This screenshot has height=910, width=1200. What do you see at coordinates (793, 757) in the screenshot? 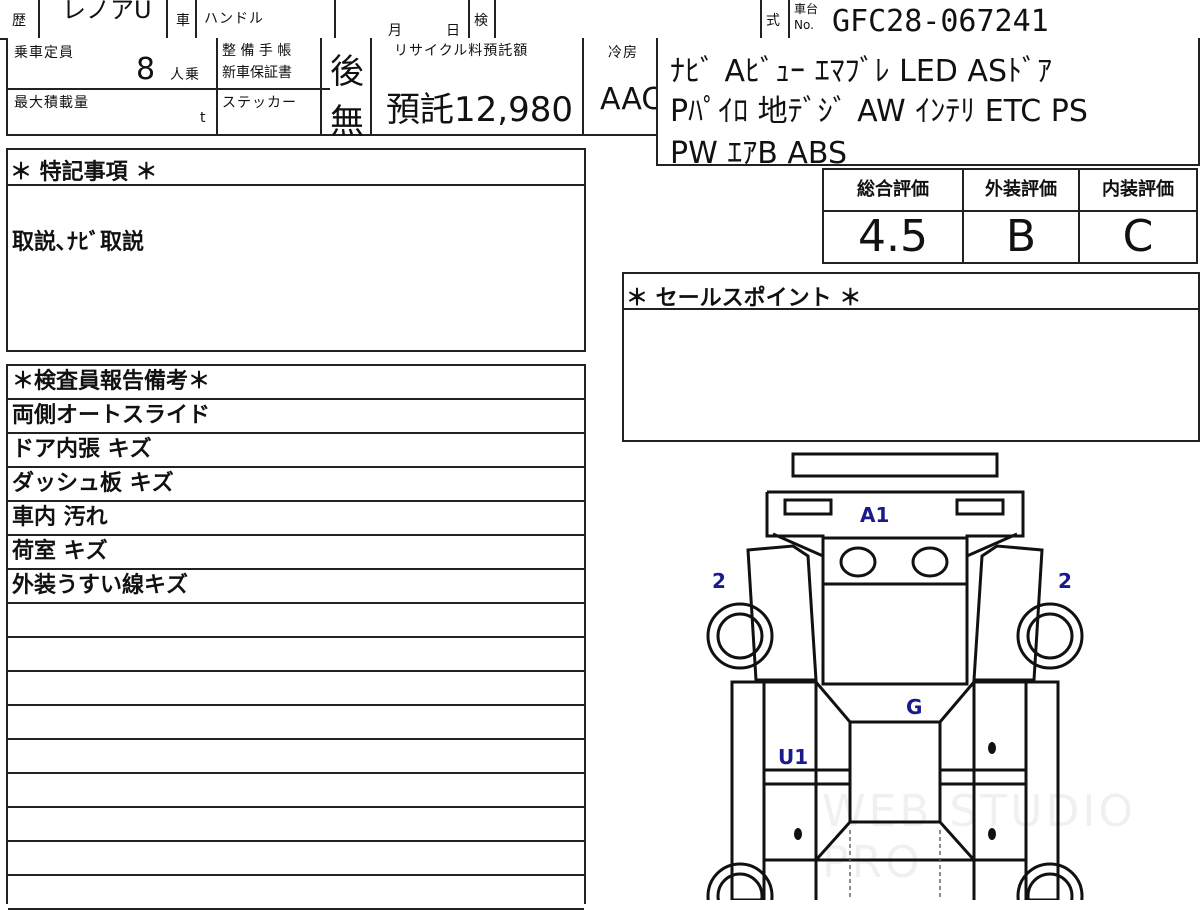
I see `mark-left-pillar: U1` at bounding box center [793, 757].